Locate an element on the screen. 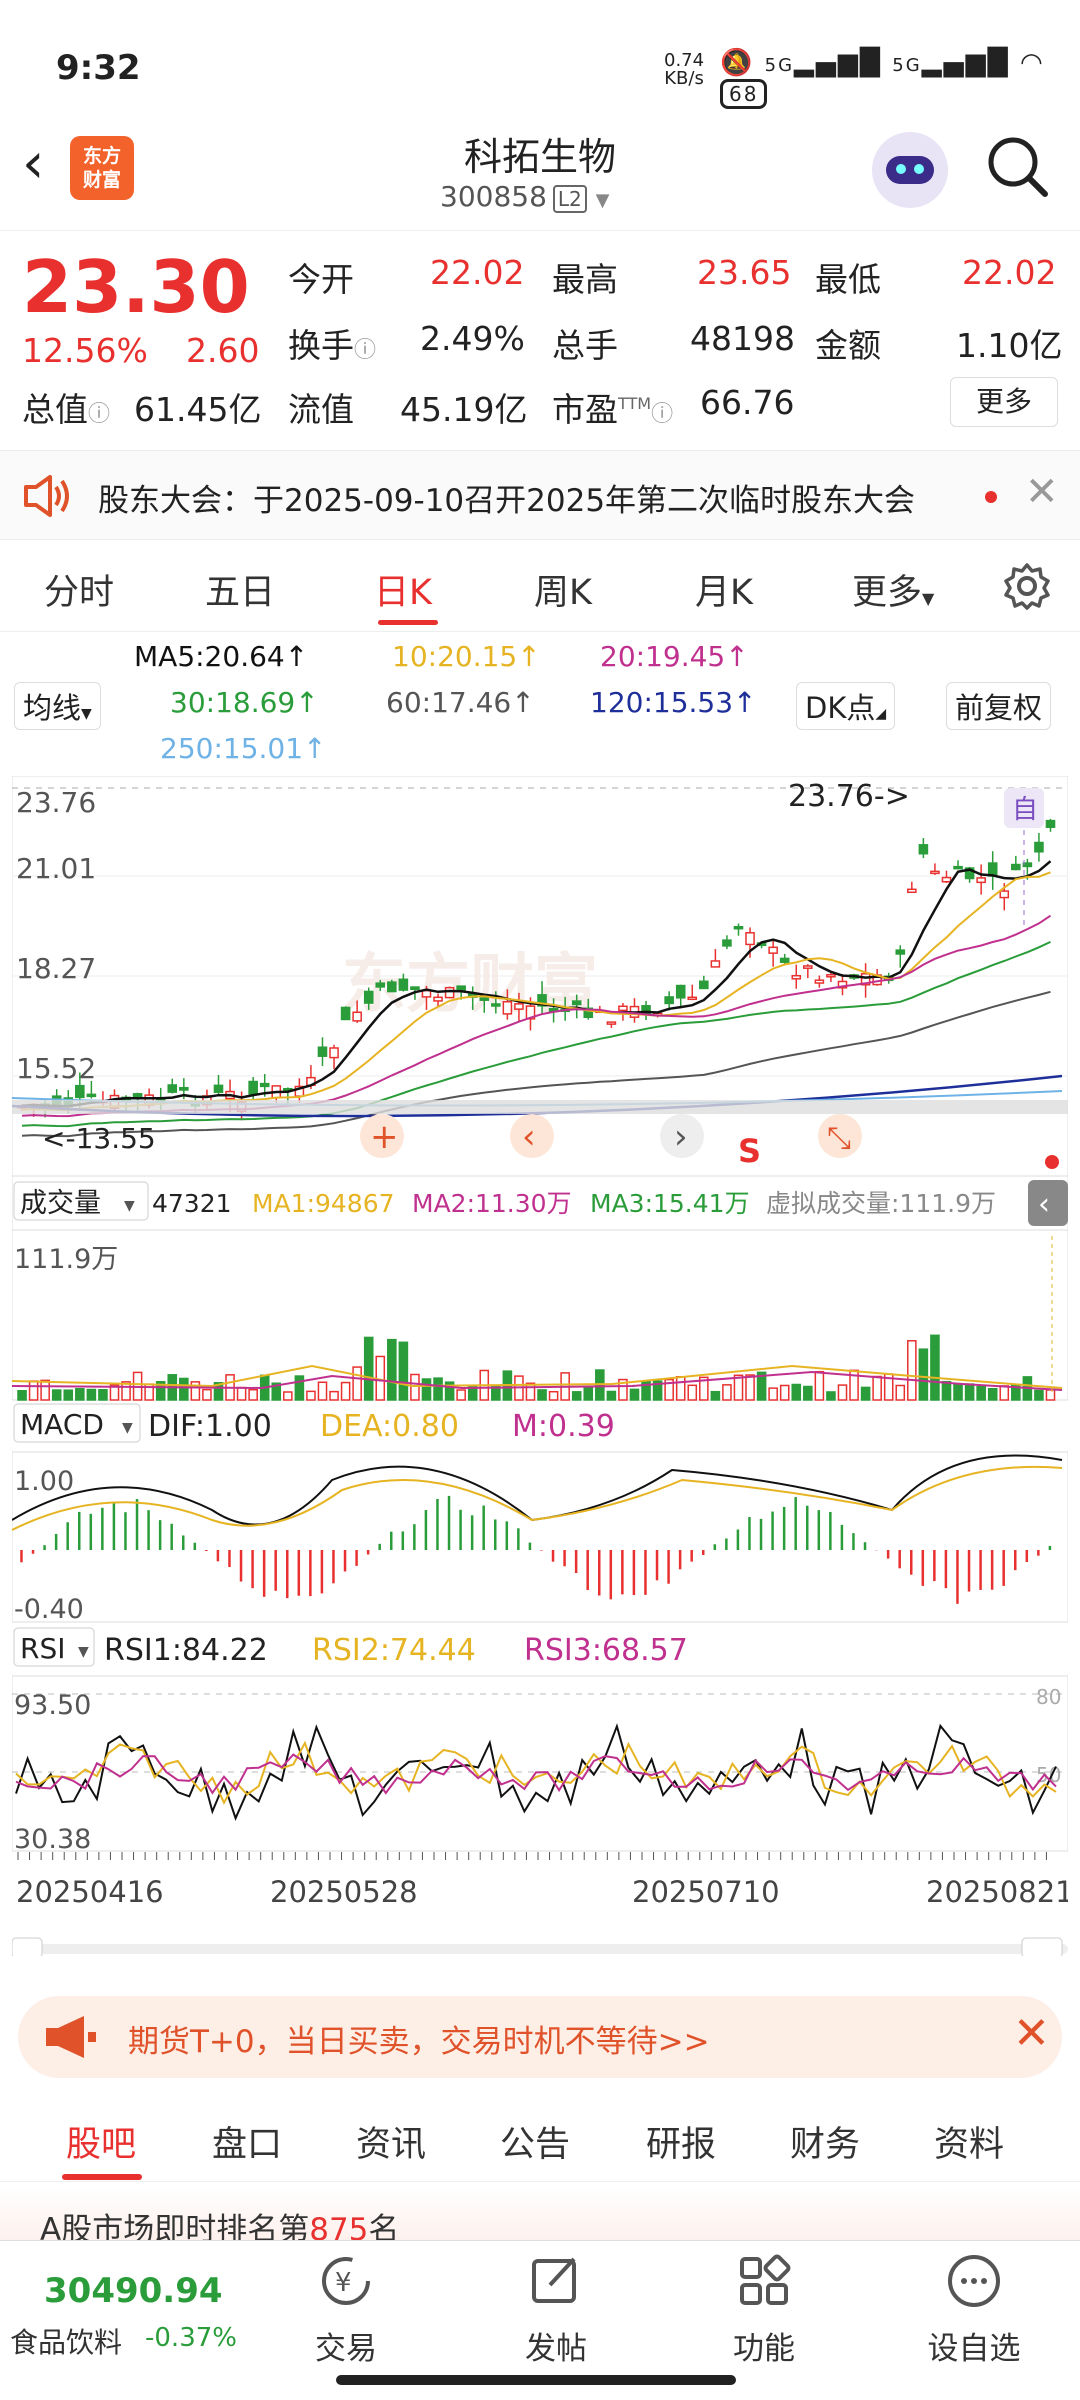  status-icons: 🔕 5G▂▄▆█ 5G▂▄▆█ ◠ 68 is located at coordinates (900, 78).